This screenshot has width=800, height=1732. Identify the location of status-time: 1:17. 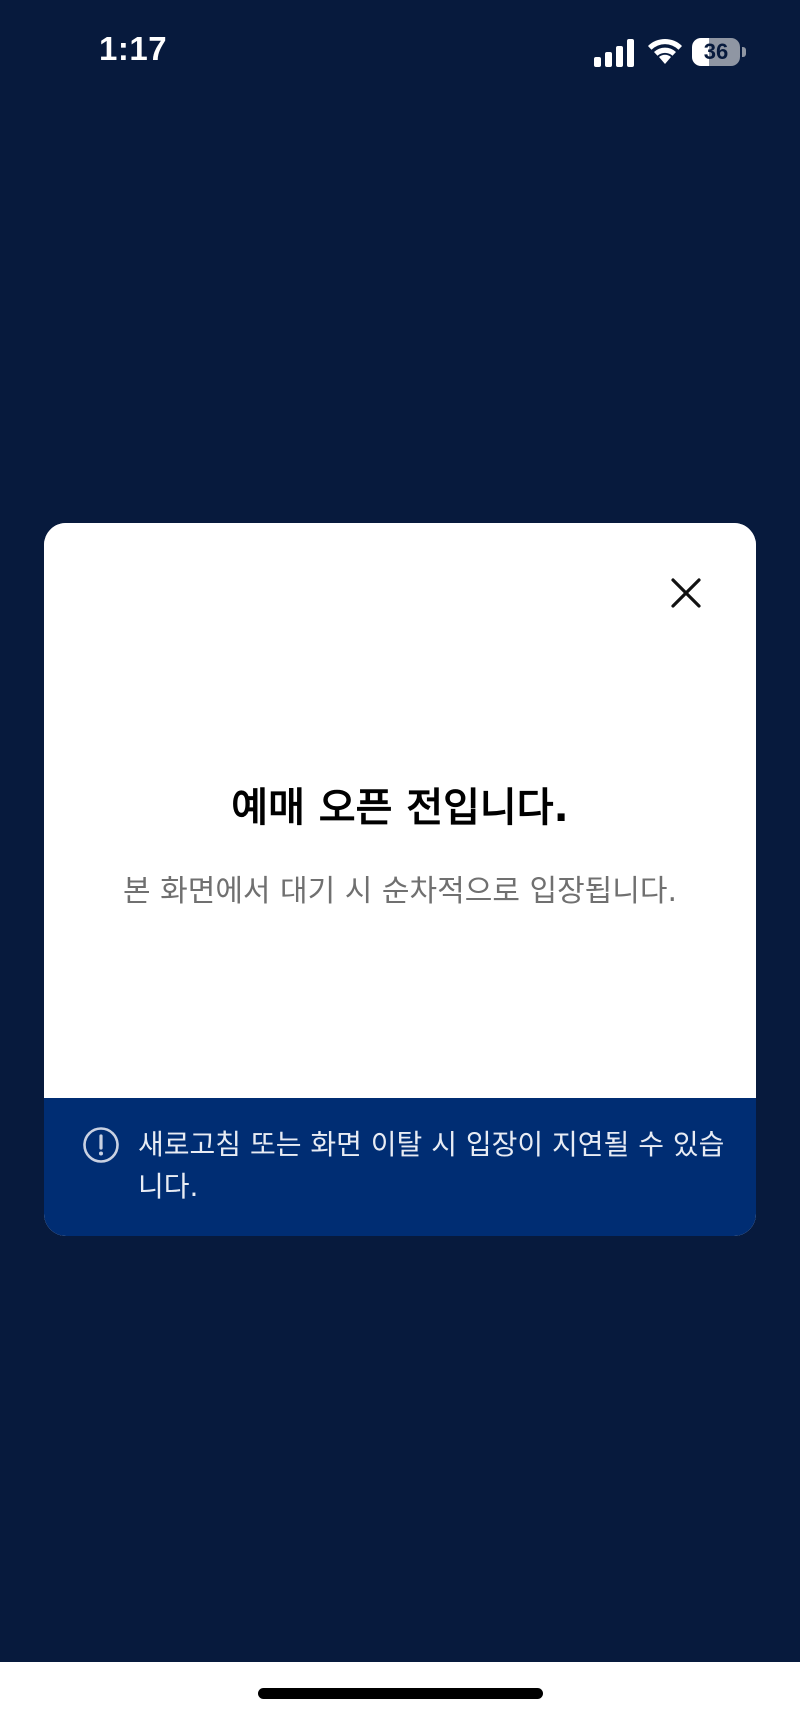
(133, 48).